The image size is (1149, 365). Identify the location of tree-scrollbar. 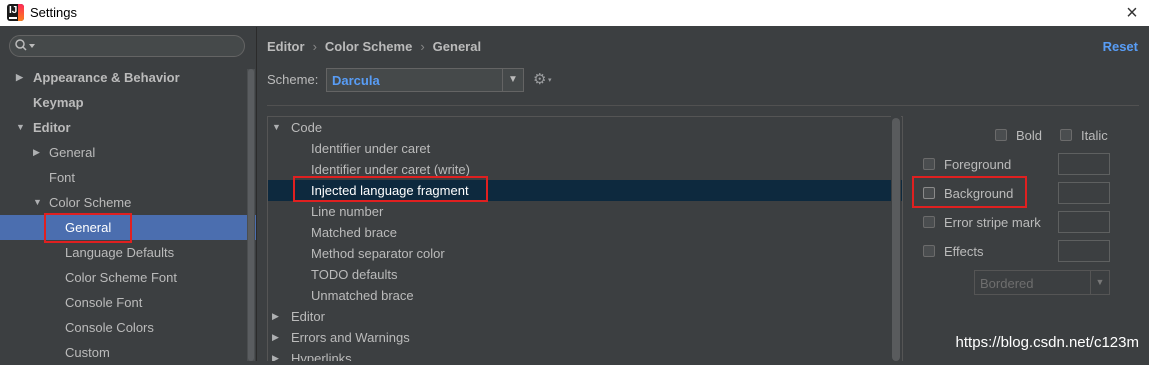
(896, 238).